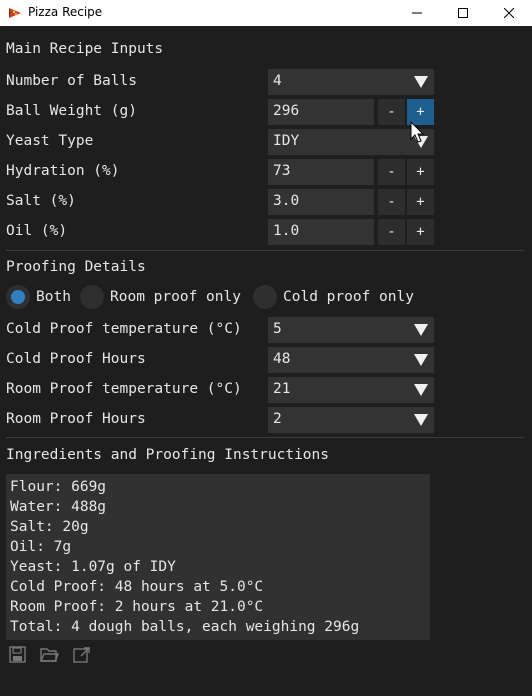 This screenshot has width=532, height=696. What do you see at coordinates (41, 547) in the screenshot?
I see `output-line: Oil: 7g` at bounding box center [41, 547].